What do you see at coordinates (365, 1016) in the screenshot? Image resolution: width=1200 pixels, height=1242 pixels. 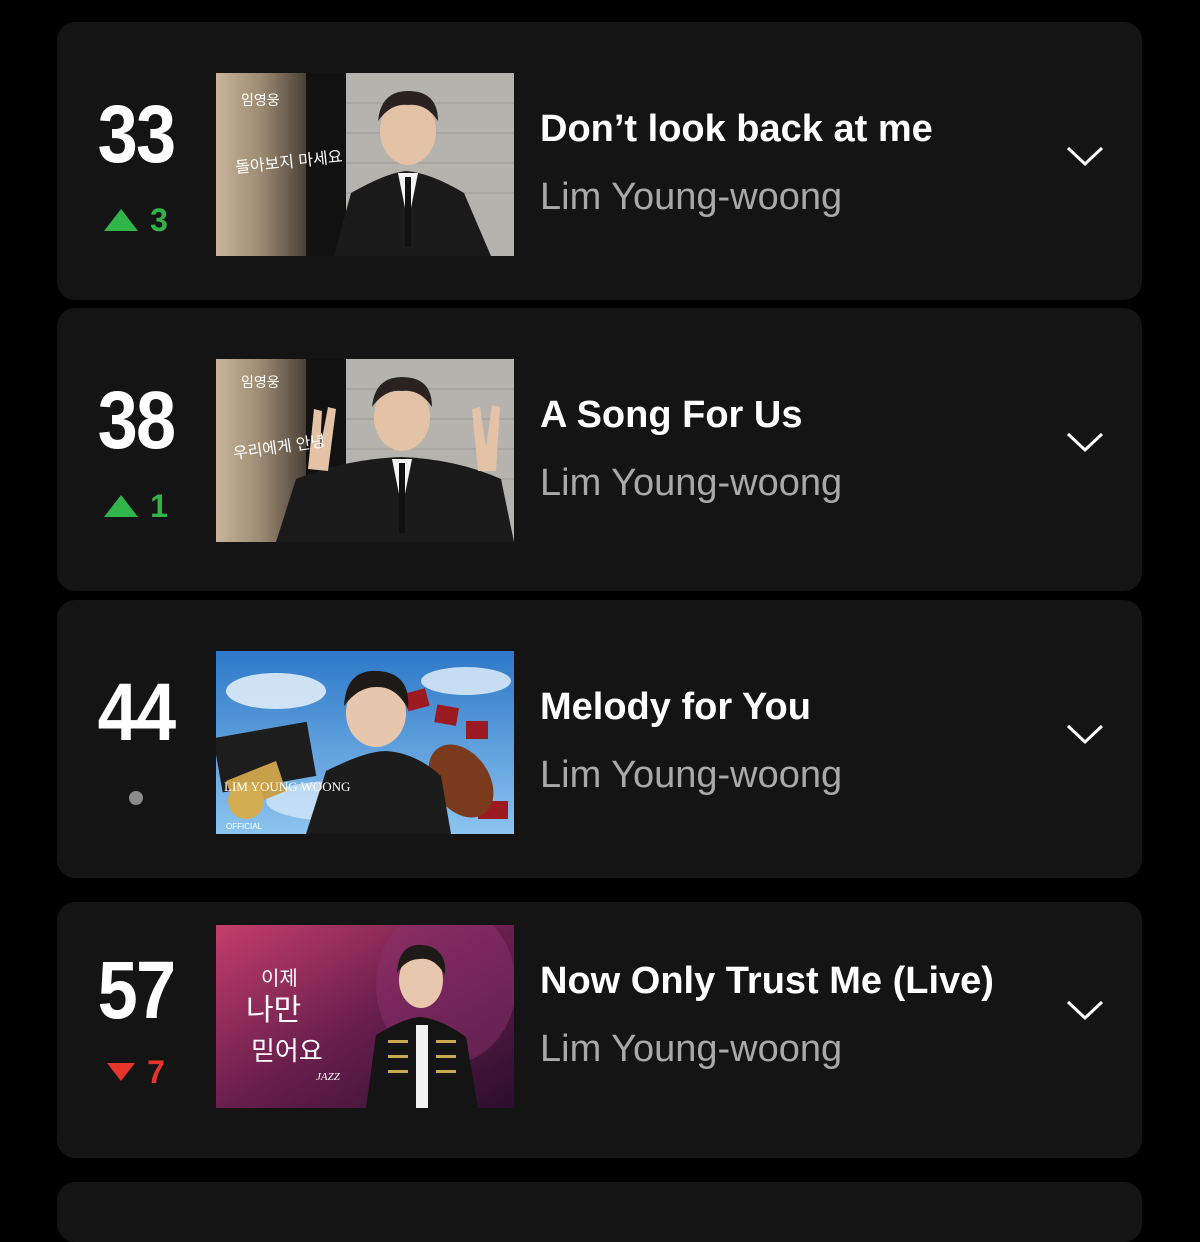 I see `video-thumbnail: 이제 나만 믿어요 JAZZ` at bounding box center [365, 1016].